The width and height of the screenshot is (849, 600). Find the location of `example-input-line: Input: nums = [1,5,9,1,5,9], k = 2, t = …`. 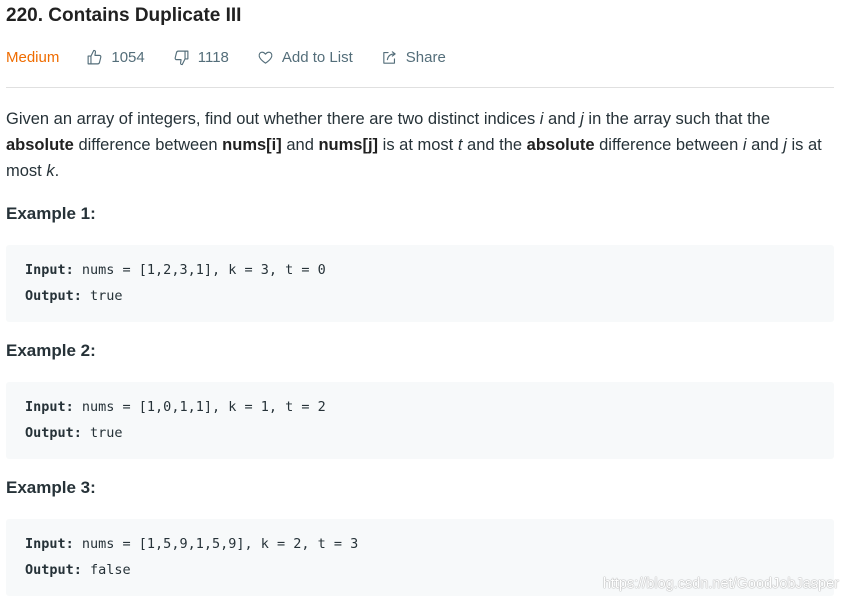

example-input-line: Input: nums = [1,5,9,1,5,9], k = 2, t = … is located at coordinates (191, 544).